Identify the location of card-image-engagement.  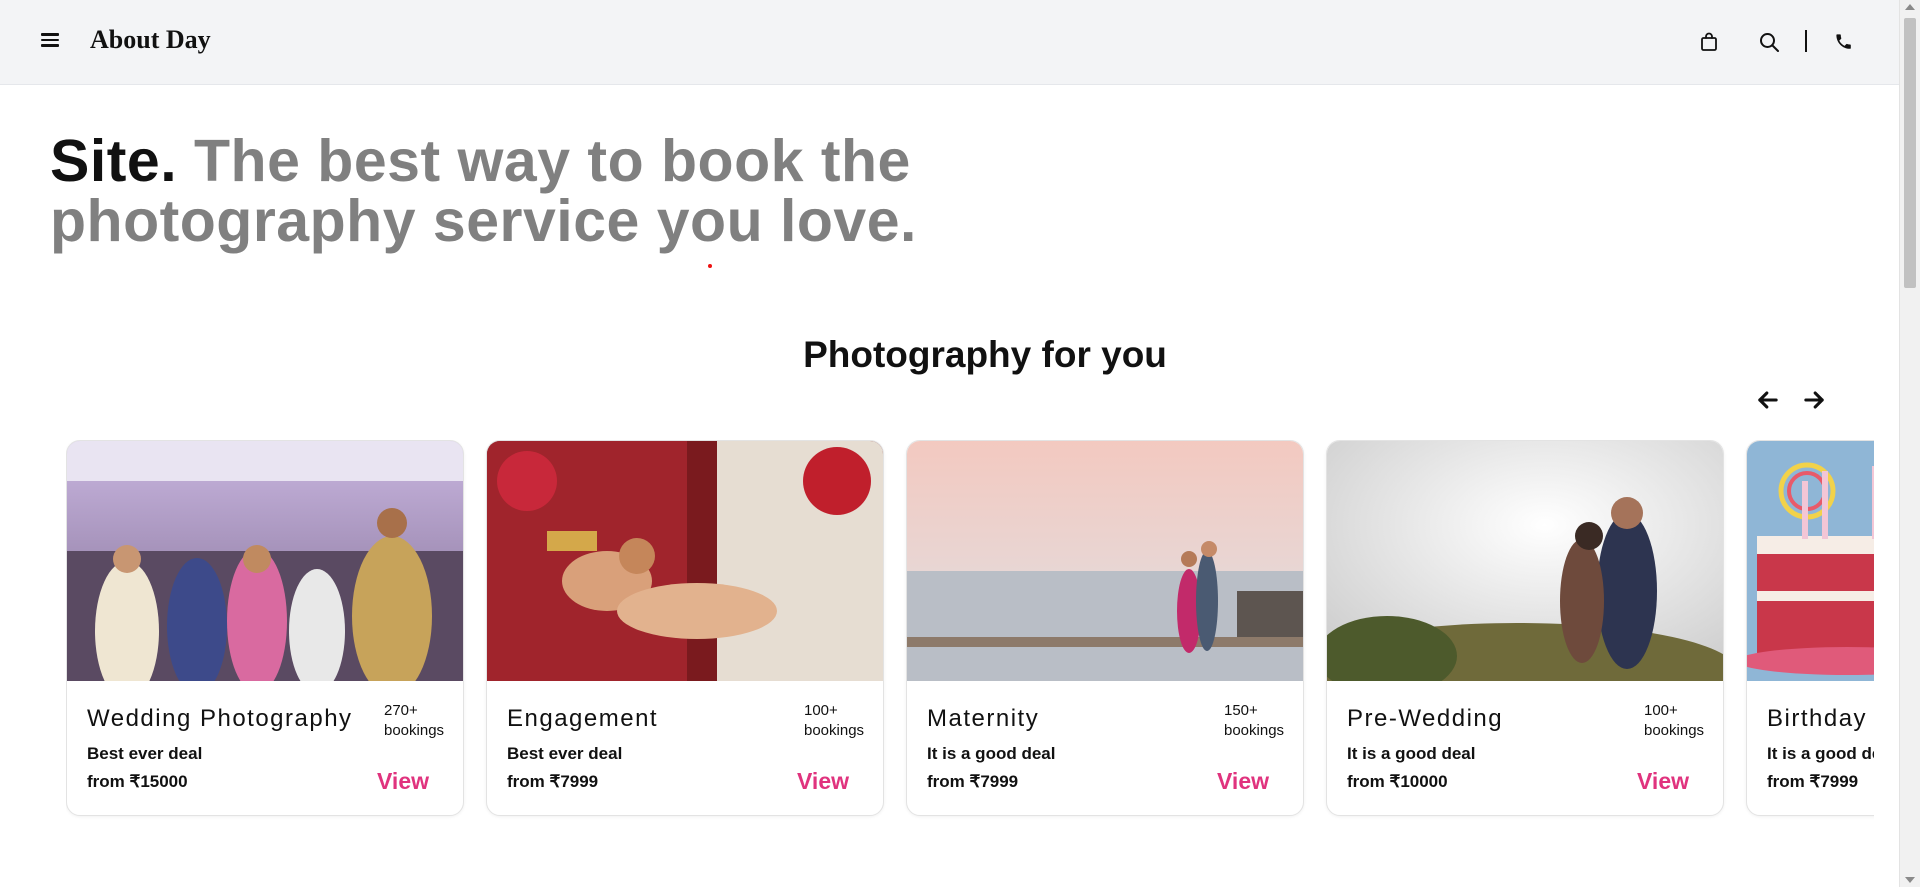
(685, 561).